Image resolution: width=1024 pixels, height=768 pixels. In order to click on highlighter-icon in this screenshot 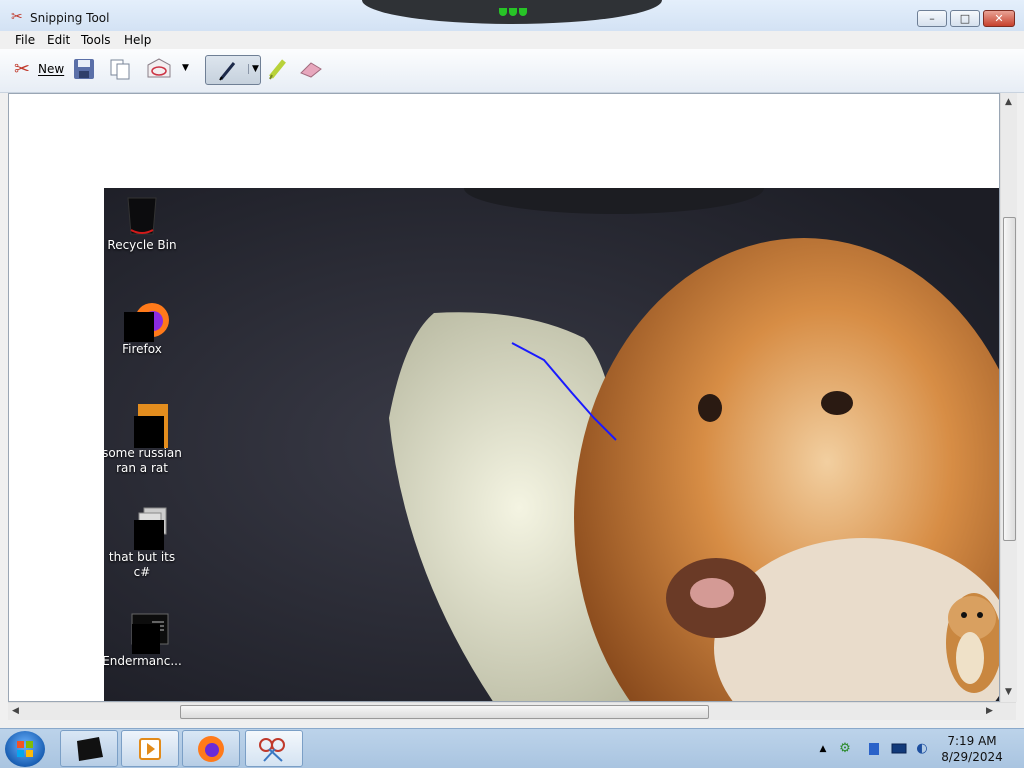, I will do `click(277, 69)`.